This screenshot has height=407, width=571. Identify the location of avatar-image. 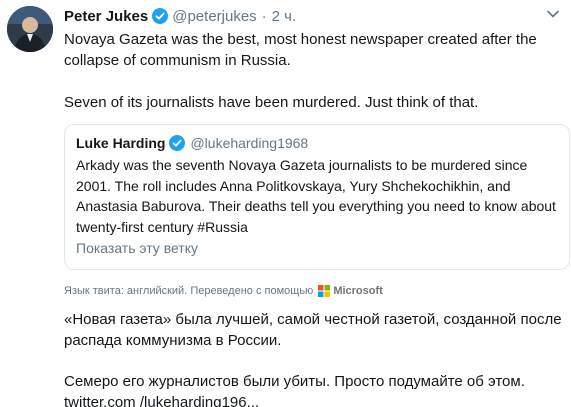
(30, 29).